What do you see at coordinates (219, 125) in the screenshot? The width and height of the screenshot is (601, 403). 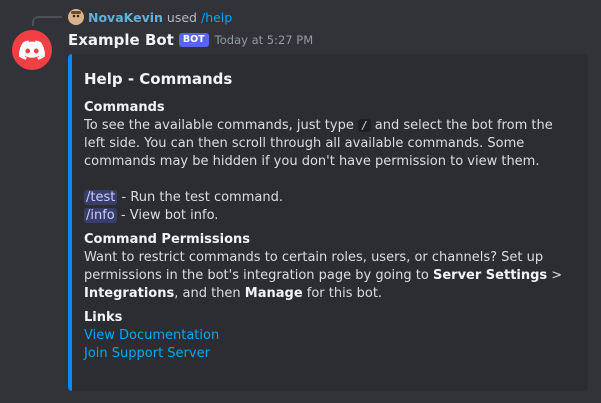 I see `commands-text-1: To see the available commands, just type` at bounding box center [219, 125].